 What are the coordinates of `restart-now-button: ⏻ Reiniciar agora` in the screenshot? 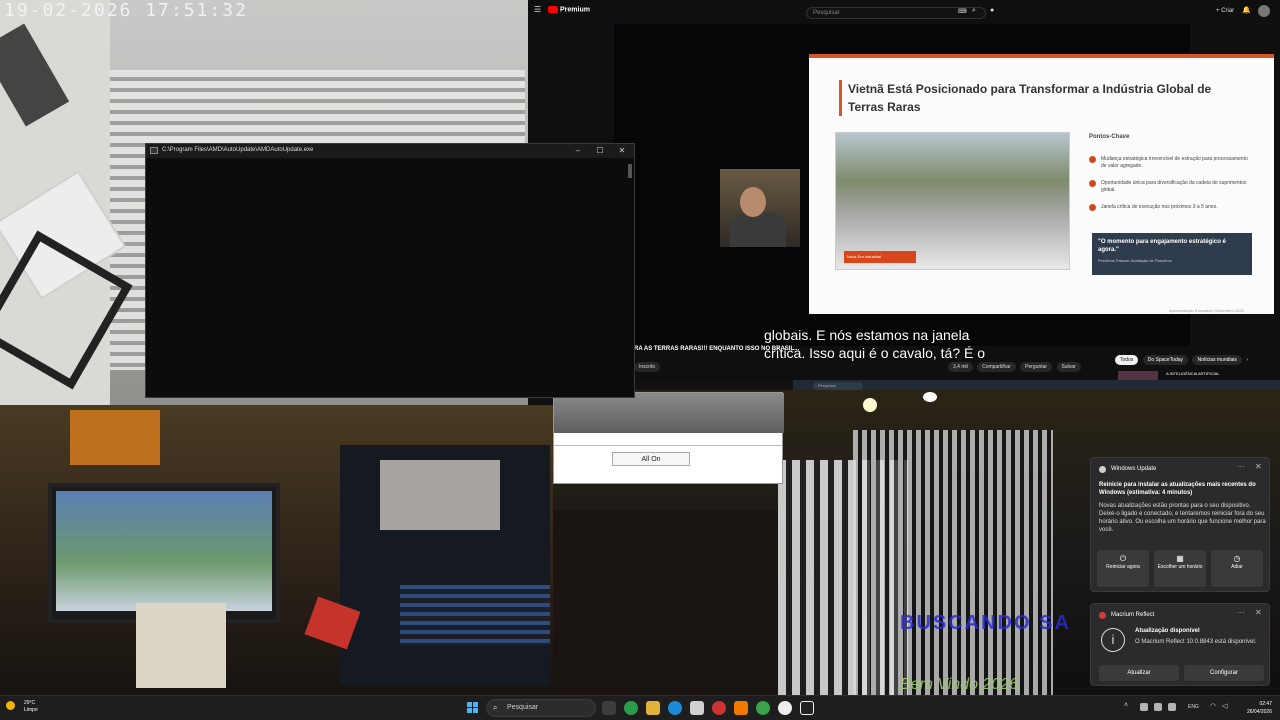 It's located at (1123, 568).